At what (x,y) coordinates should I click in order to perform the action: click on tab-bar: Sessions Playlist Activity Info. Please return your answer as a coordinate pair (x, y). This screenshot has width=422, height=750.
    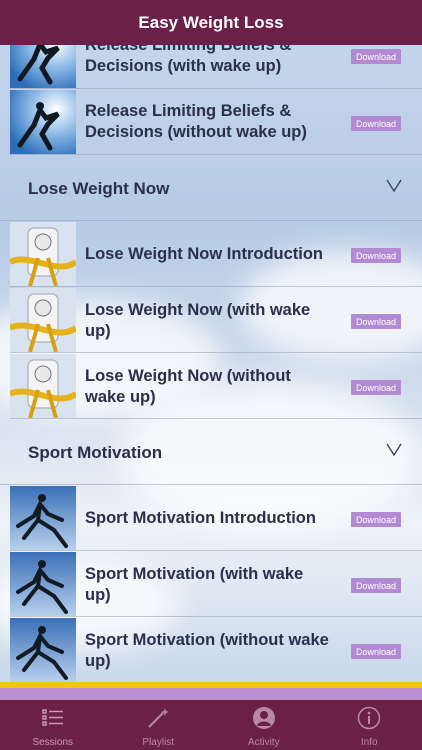
    Looking at the image, I should click on (211, 725).